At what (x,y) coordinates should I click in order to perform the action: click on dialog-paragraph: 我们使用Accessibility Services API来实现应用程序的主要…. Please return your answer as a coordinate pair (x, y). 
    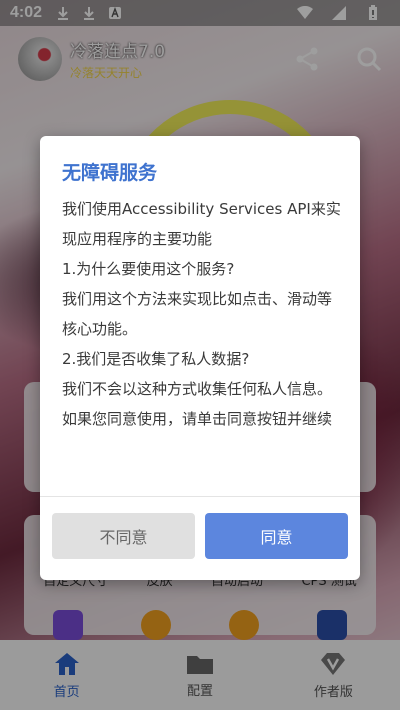
    Looking at the image, I should click on (201, 224).